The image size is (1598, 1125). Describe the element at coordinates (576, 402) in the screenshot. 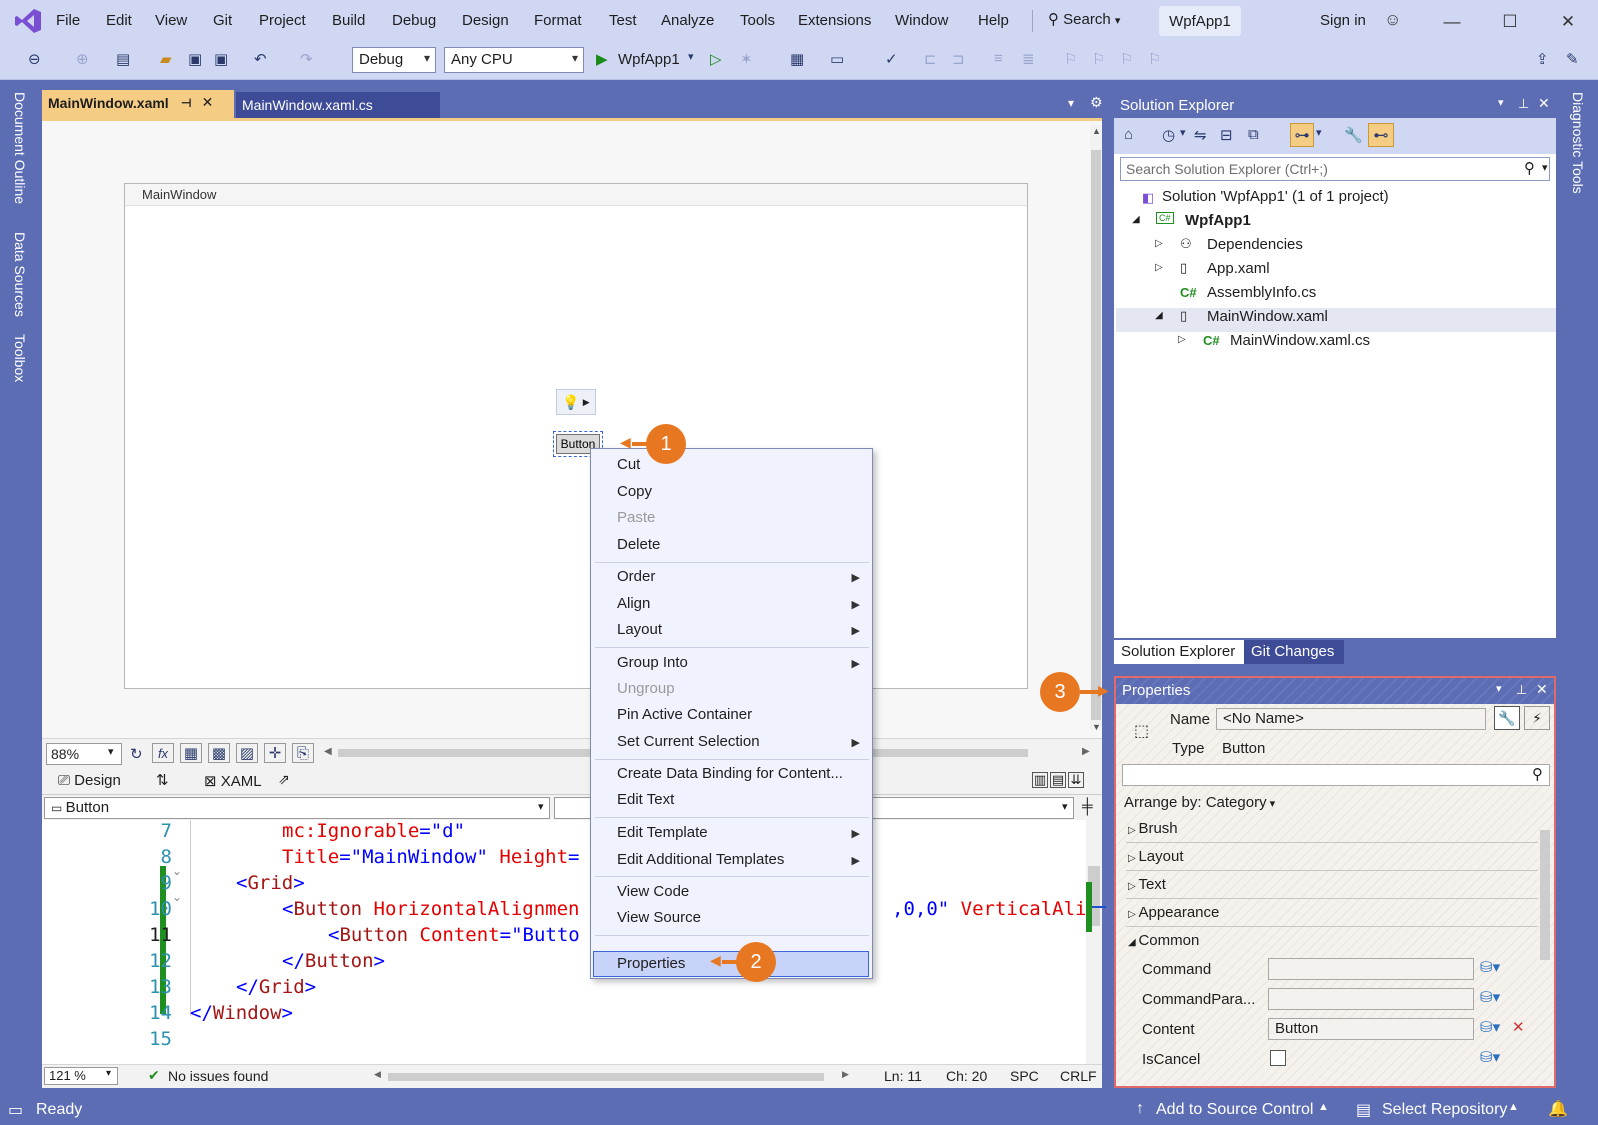

I see `quick-actions-lightbulb-icon: 💡 ▶` at that location.